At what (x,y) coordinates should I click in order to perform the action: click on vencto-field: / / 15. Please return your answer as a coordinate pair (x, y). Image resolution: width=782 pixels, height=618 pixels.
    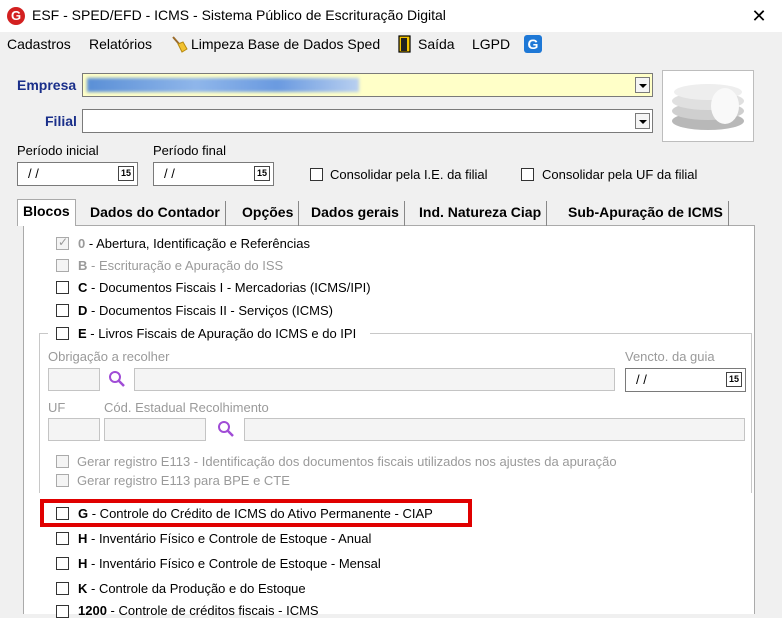
    Looking at the image, I should click on (685, 380).